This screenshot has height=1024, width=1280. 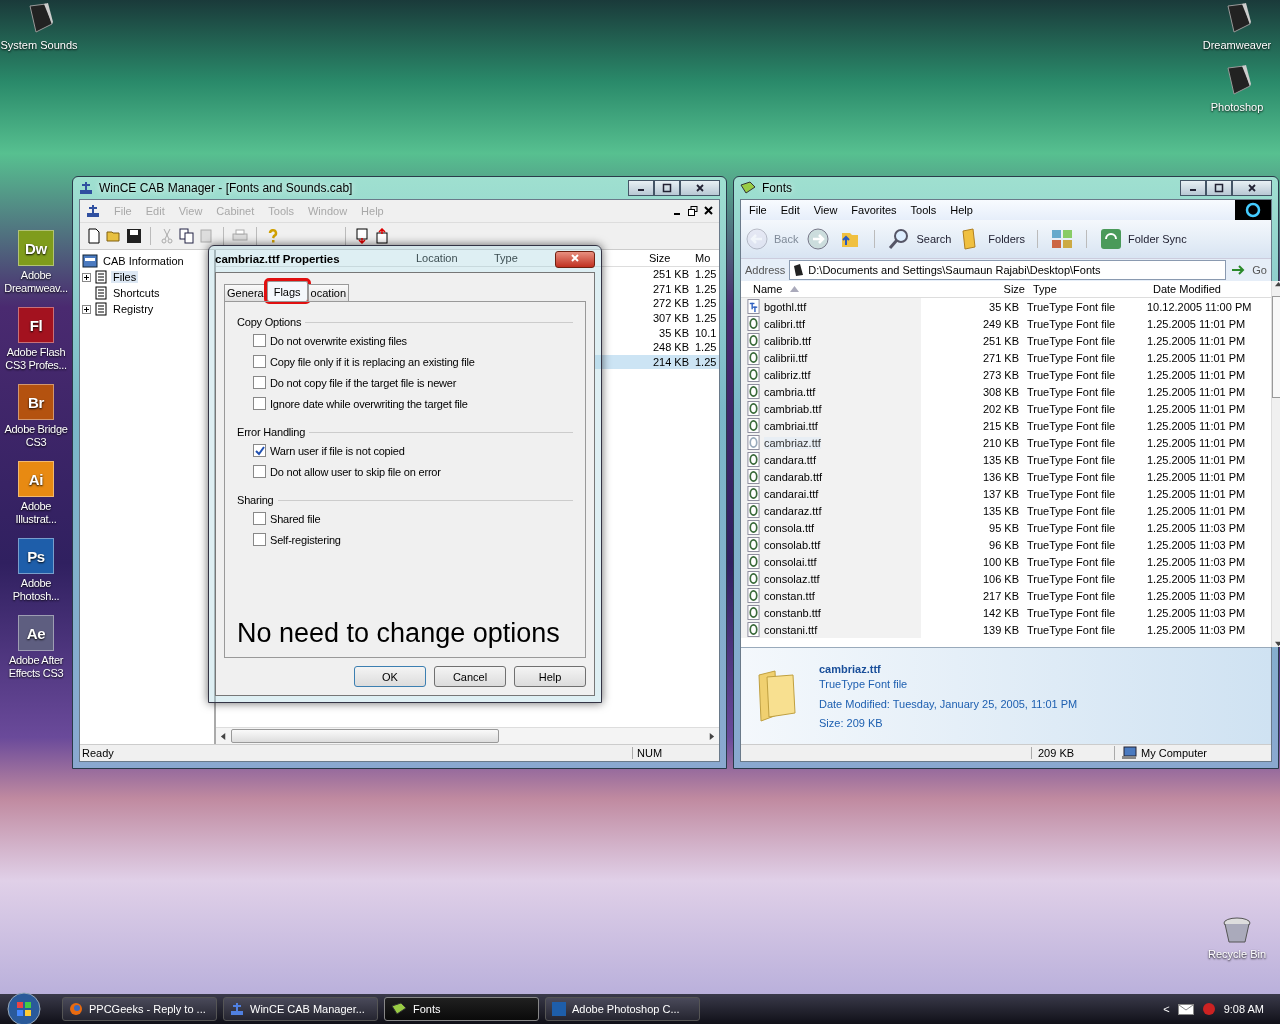 I want to click on address-field: D:\Documents and Settings\Saumaun Rajabi\Desktop\Fonts, so click(x=1008, y=270).